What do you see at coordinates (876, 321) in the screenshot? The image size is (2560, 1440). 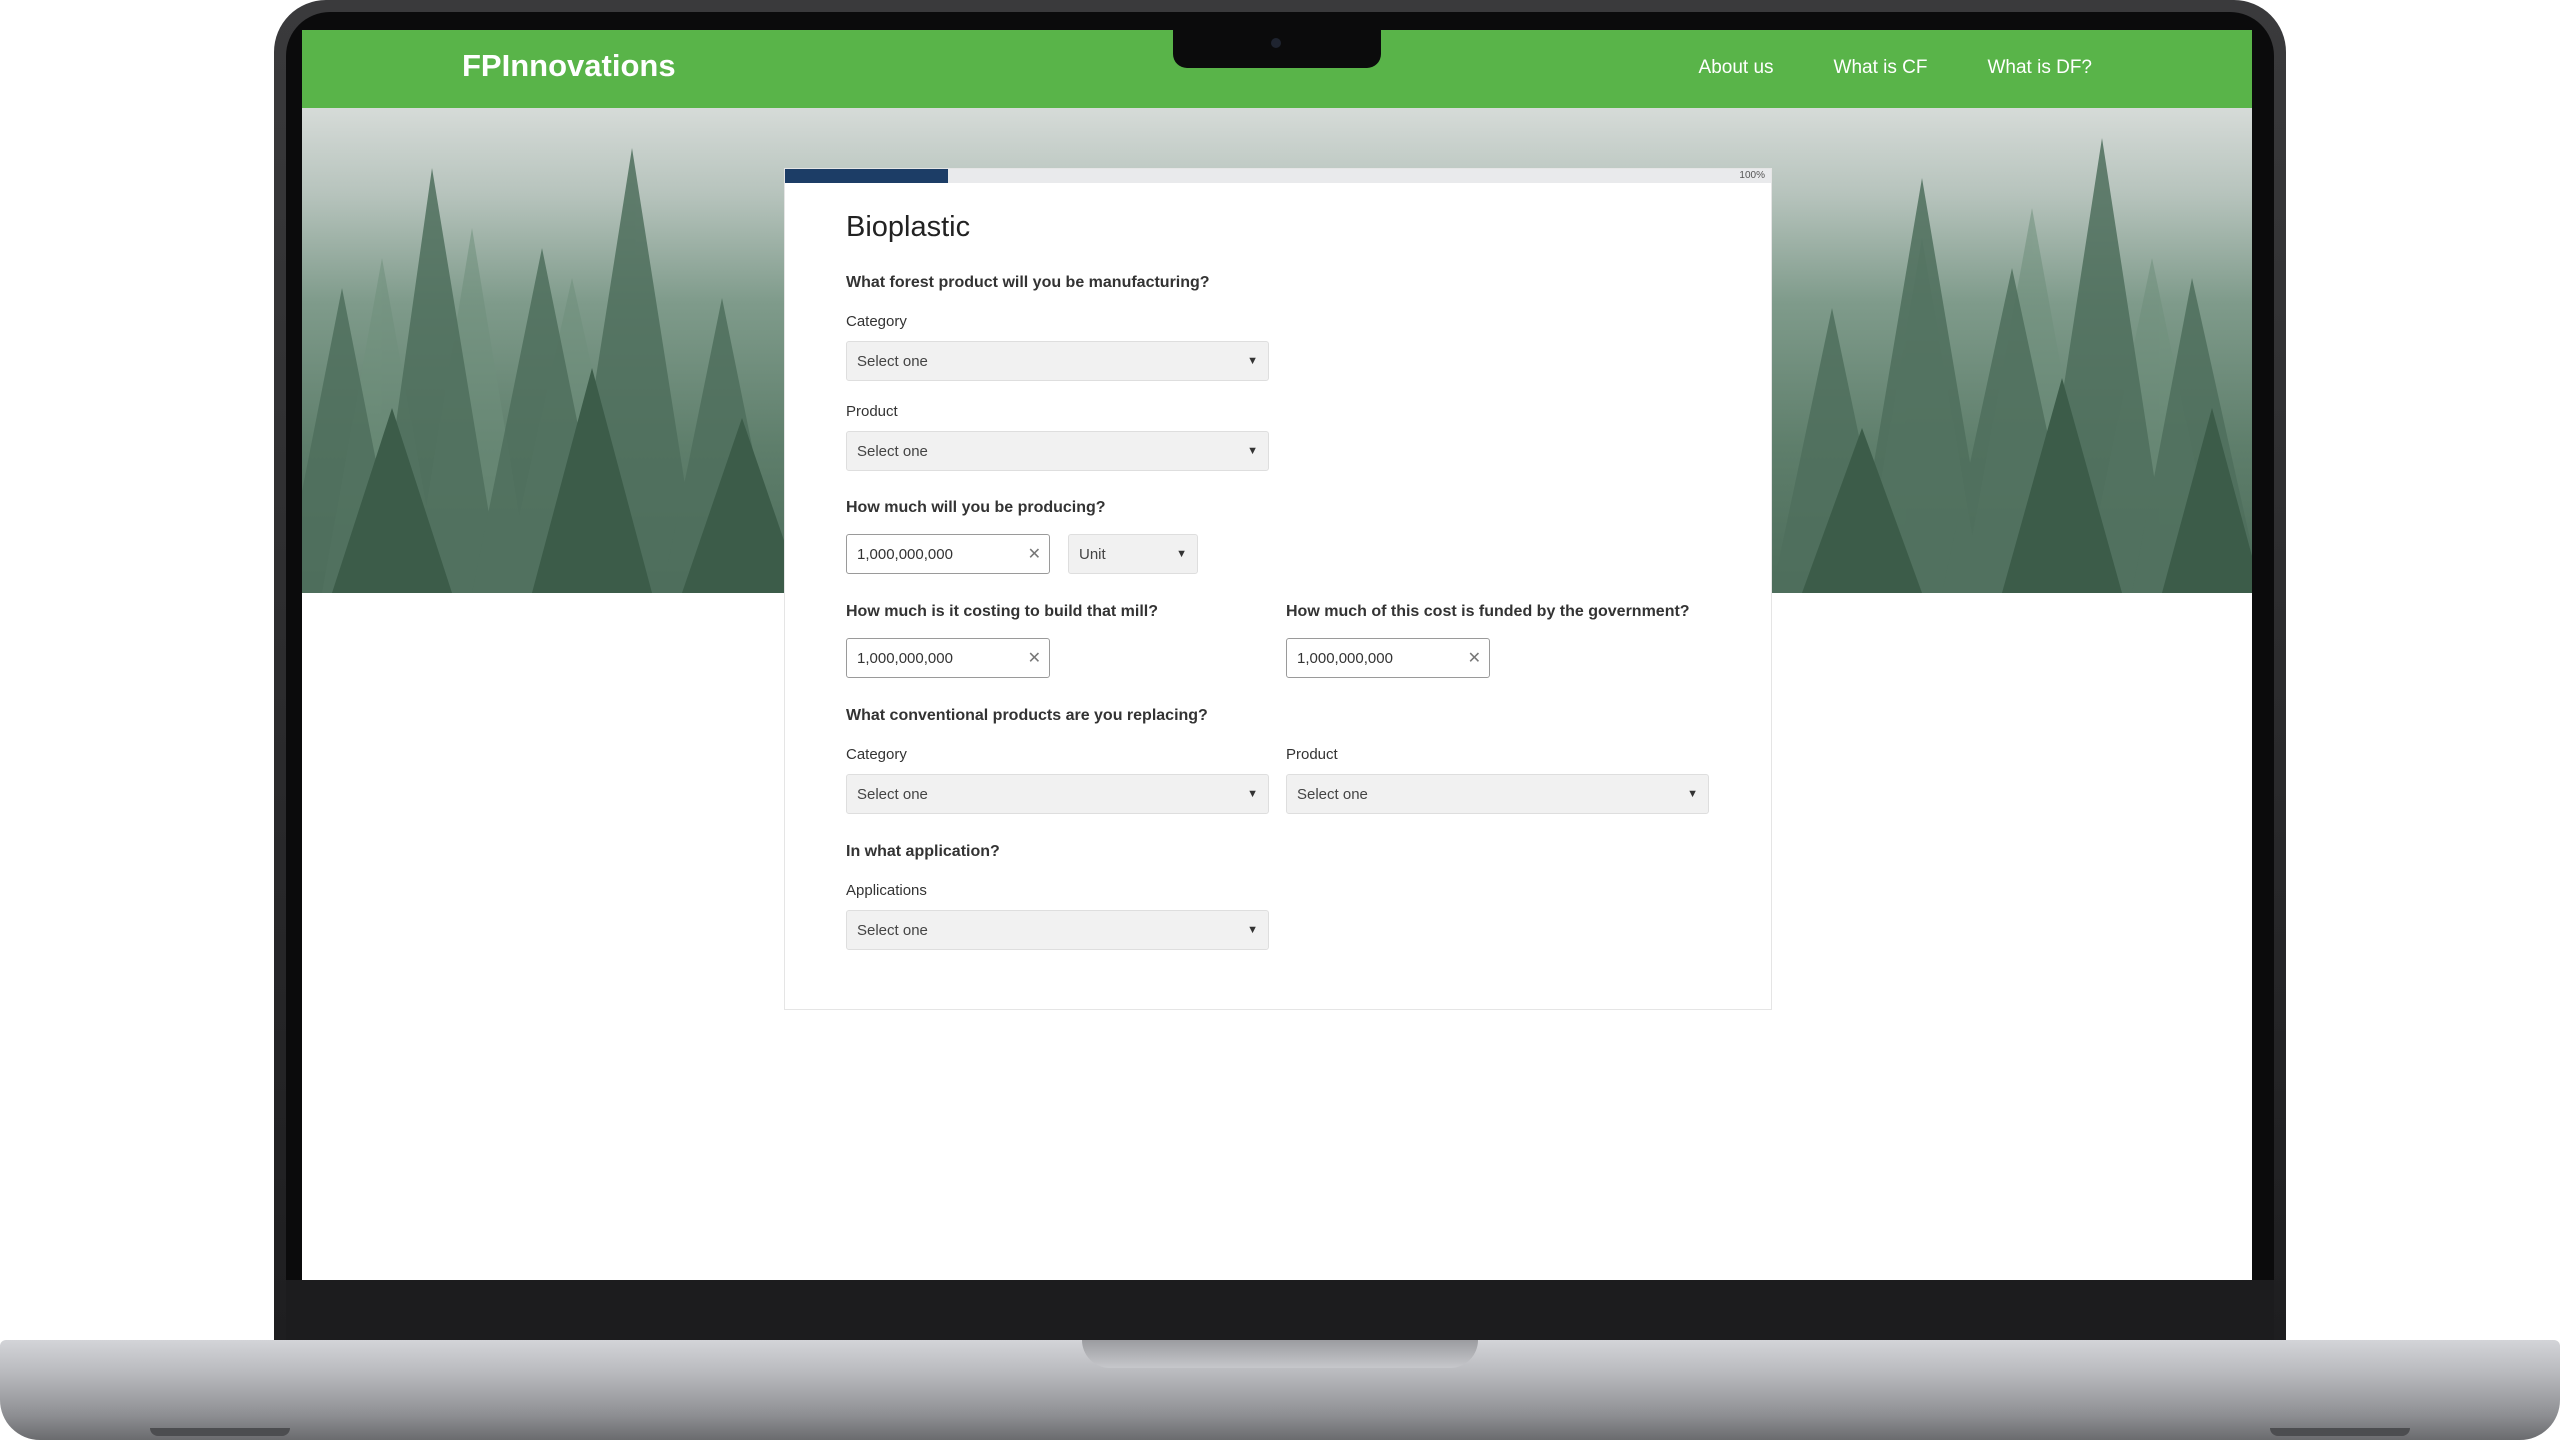 I see `category-label: Category` at bounding box center [876, 321].